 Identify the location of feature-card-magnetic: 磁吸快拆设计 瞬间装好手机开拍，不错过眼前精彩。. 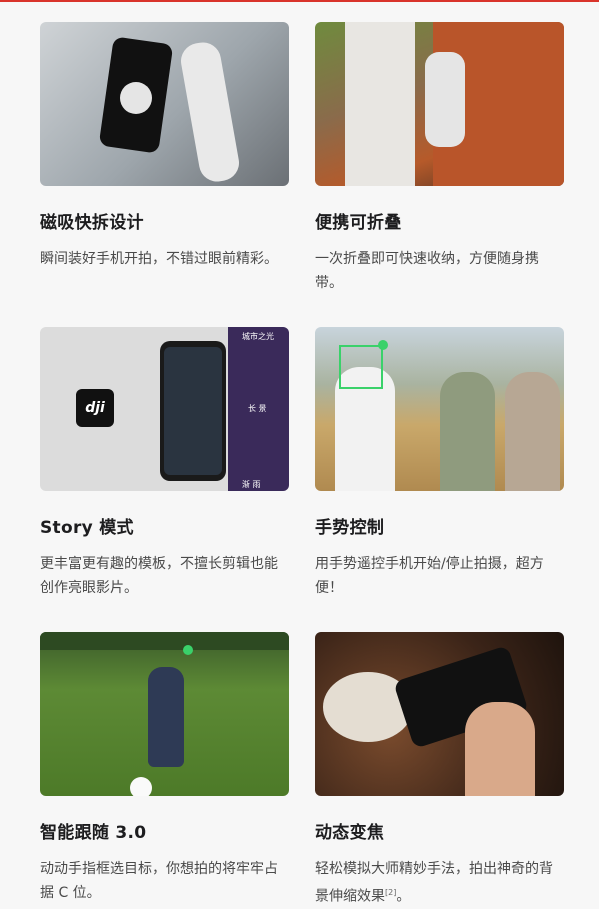
(164, 146).